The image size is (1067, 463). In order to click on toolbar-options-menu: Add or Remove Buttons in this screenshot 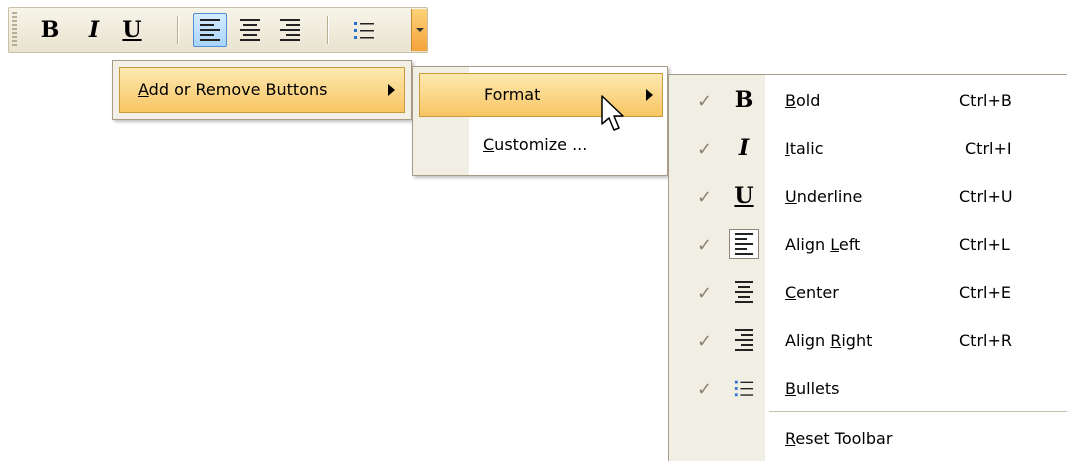, I will do `click(262, 90)`.